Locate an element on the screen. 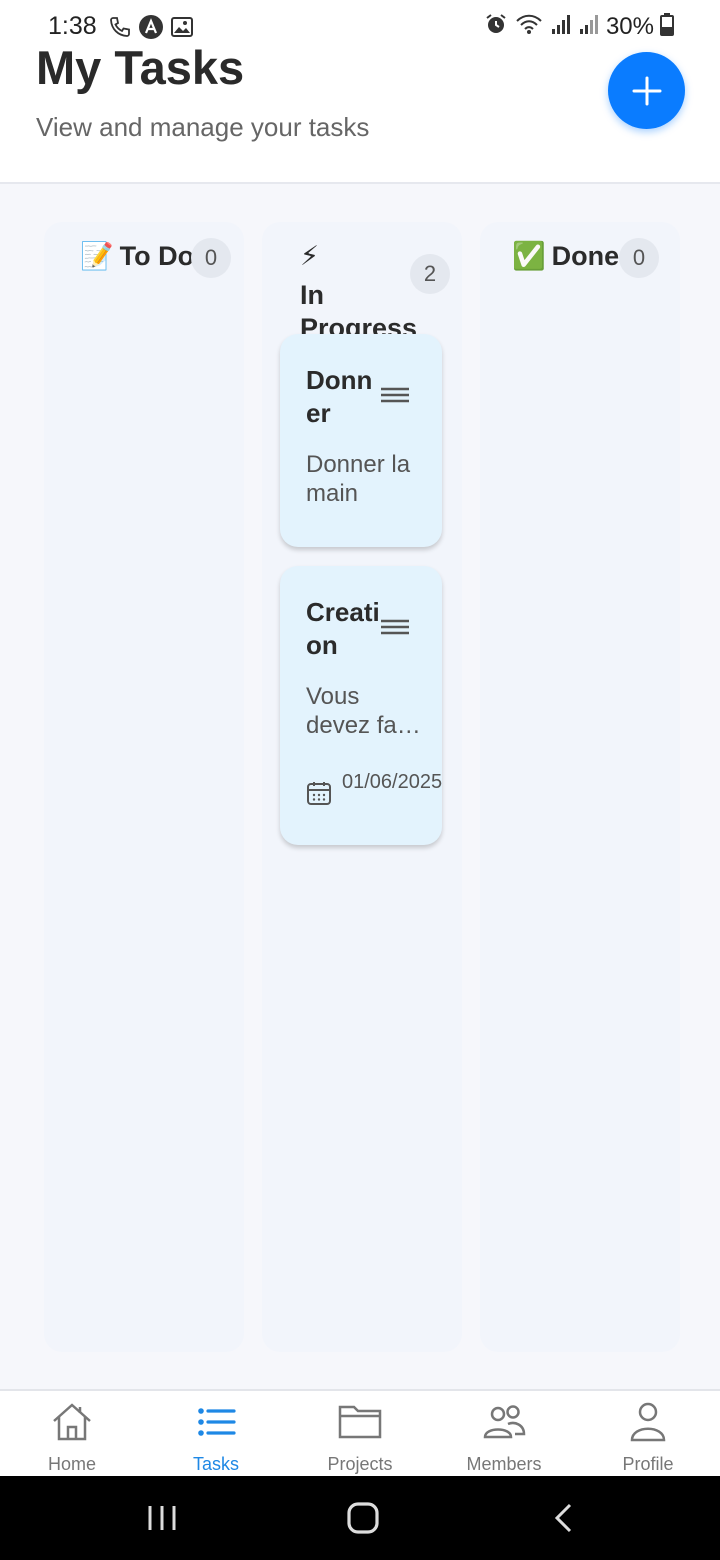 The image size is (720, 1560). home-icon is located at coordinates (72, 1424).